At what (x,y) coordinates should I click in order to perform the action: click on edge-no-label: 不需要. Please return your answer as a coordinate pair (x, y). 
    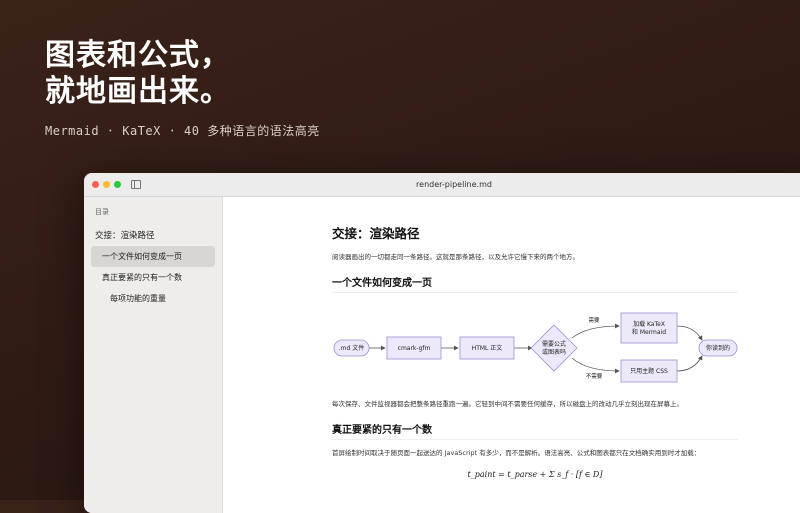
    Looking at the image, I should click on (594, 376).